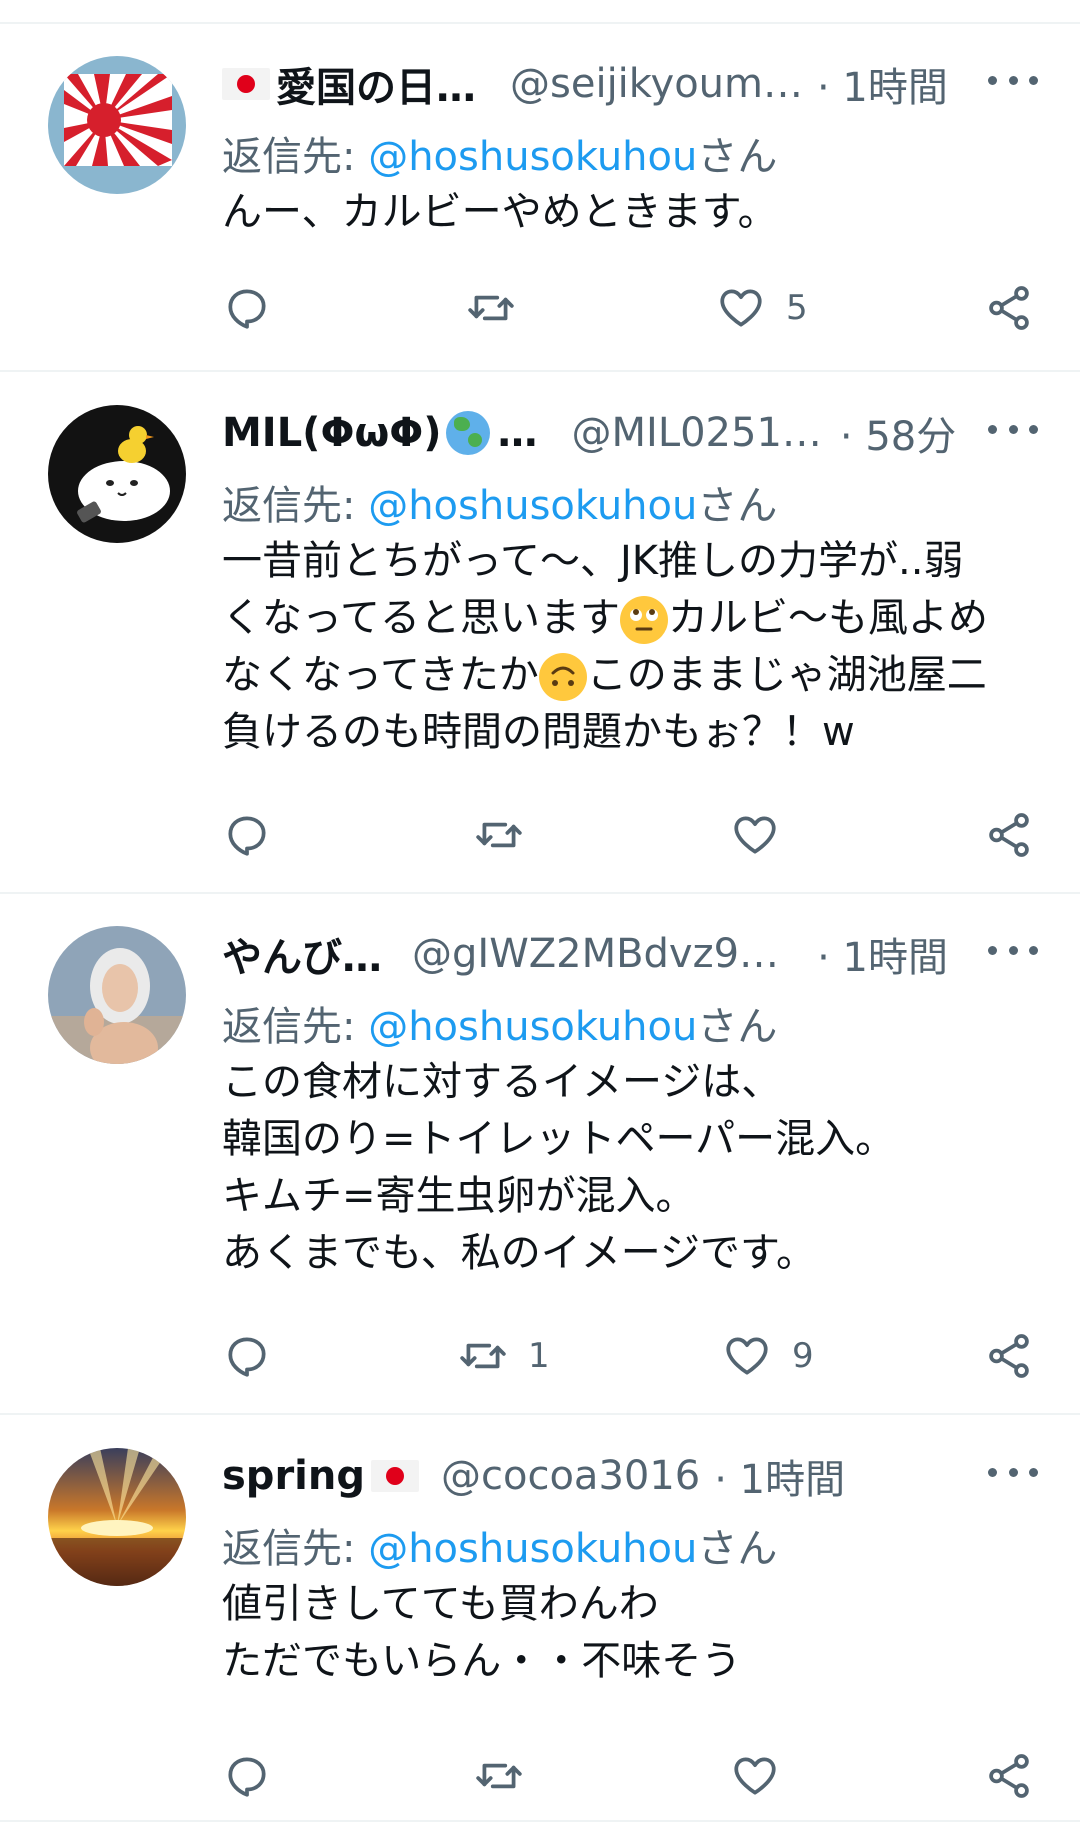  I want to click on woman-portrait-avatar, so click(117, 995).